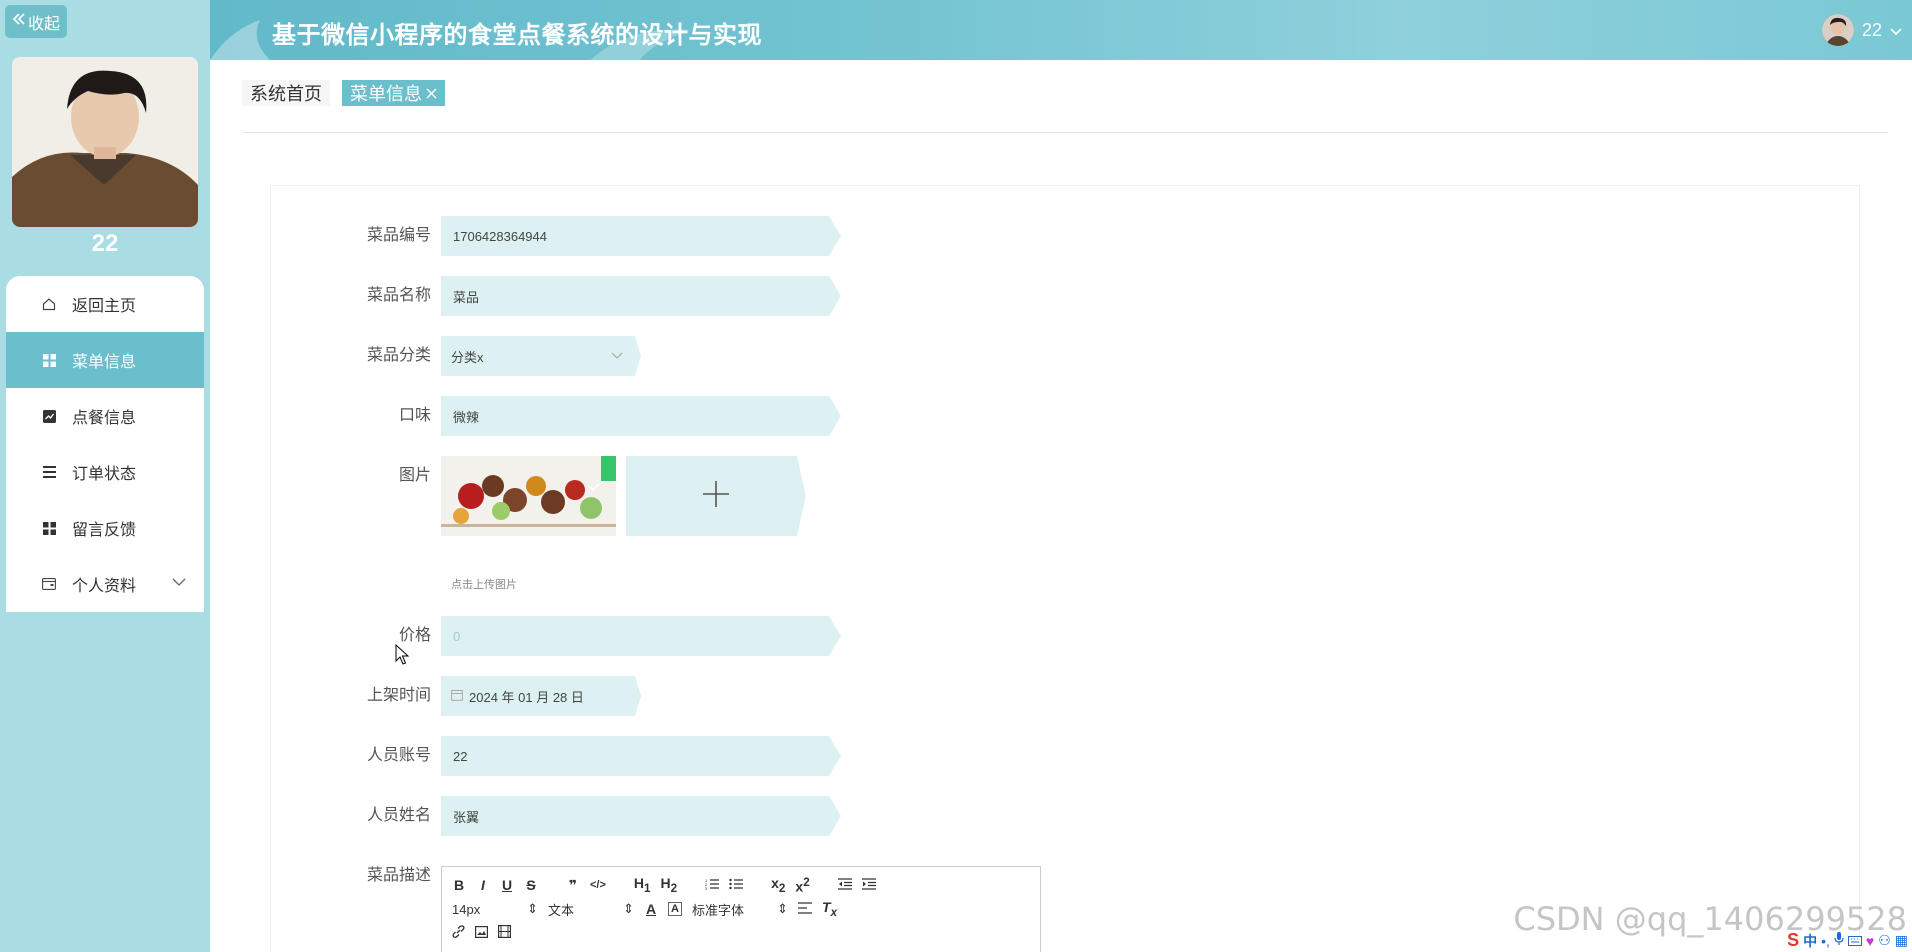 The image size is (1912, 952). What do you see at coordinates (398, 355) in the screenshot?
I see `form-label: 菜品分类` at bounding box center [398, 355].